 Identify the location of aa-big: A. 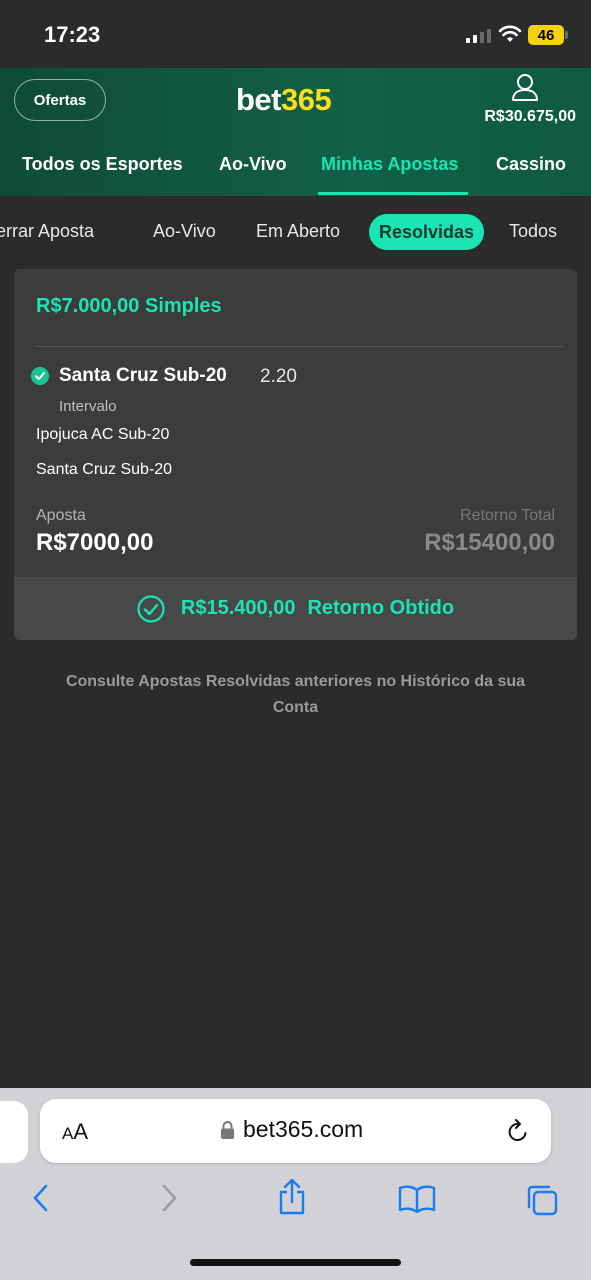
(81, 1131).